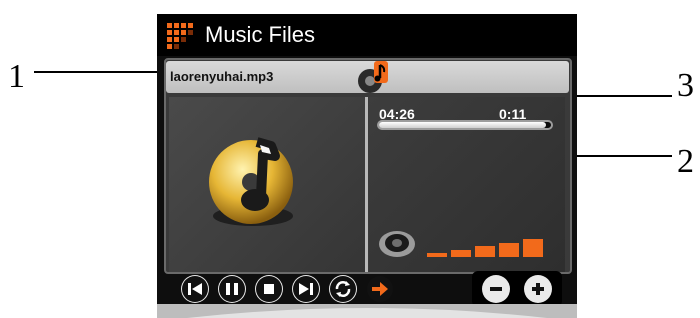 The height and width of the screenshot is (318, 700). I want to click on progress-bar, so click(465, 125).